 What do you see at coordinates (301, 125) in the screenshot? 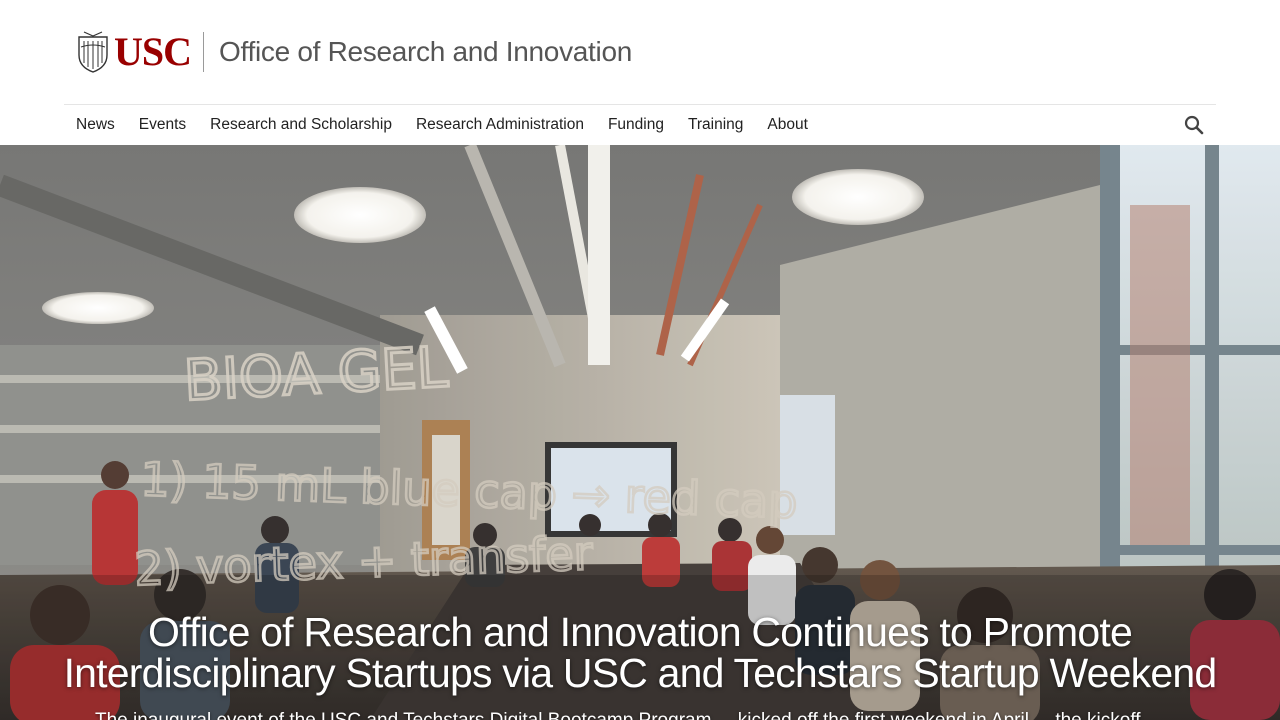
I see `nav-item-research-and-scholarship: Research and Scholarship` at bounding box center [301, 125].